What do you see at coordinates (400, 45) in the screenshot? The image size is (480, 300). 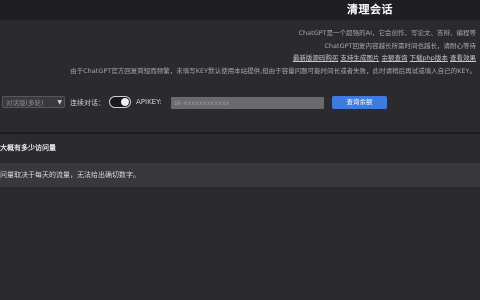 I see `info-line-2: ChatGPT回复内容越长所需时间也越长，请耐心等待` at bounding box center [400, 45].